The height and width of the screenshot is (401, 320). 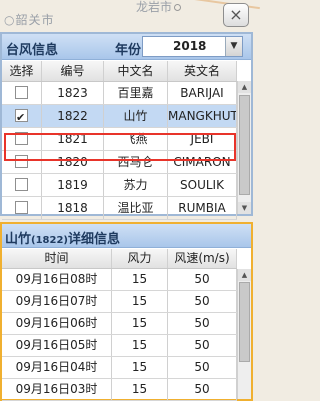 I want to click on typhoon-cn-name: 山竹, so click(x=136, y=116).